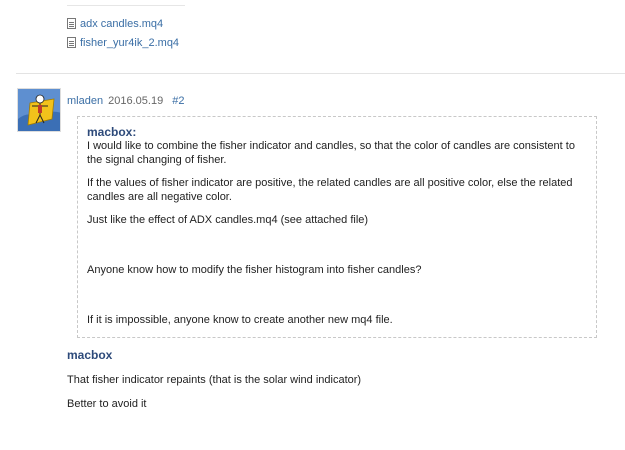 Image resolution: width=625 pixels, height=450 pixels. What do you see at coordinates (136, 101) in the screenshot?
I see `post-date: 2016.05.19` at bounding box center [136, 101].